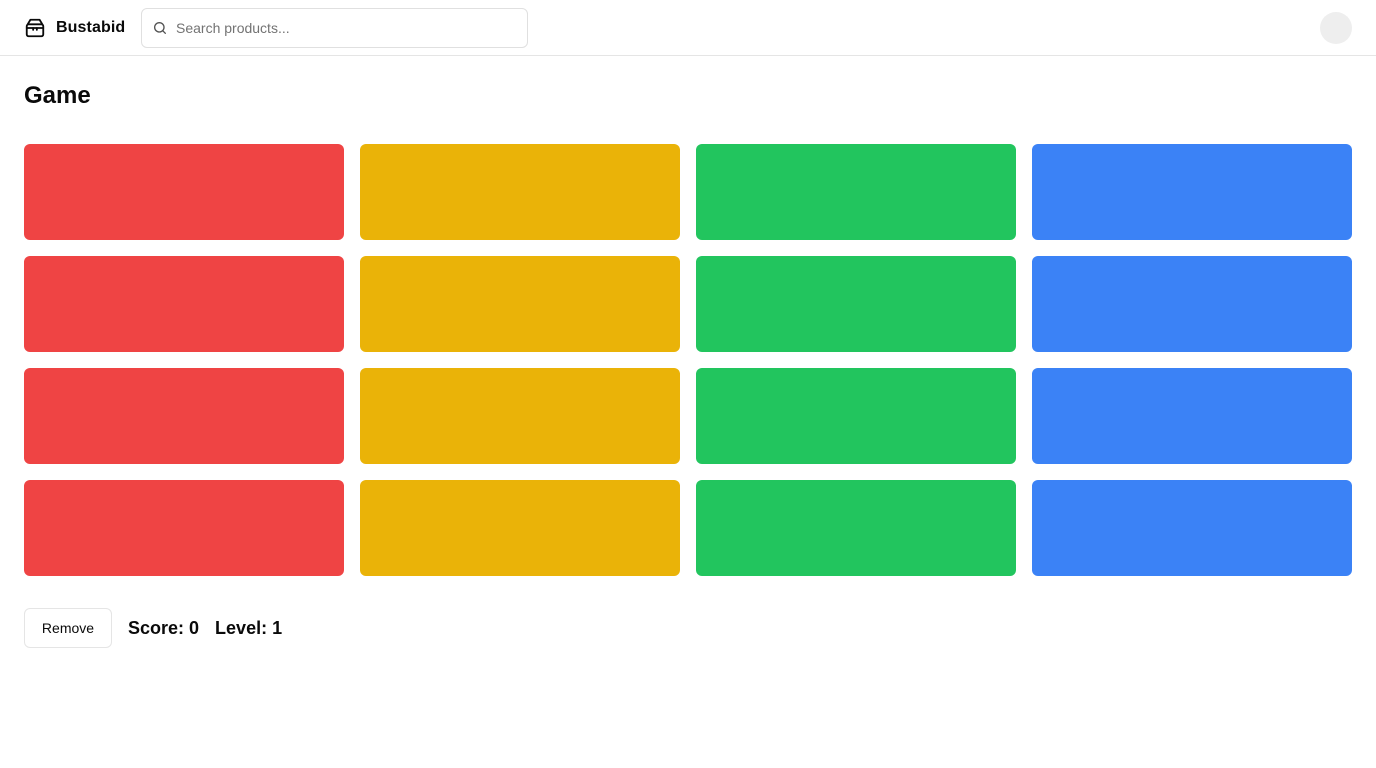  What do you see at coordinates (249, 628) in the screenshot?
I see `level-display: Level: 1` at bounding box center [249, 628].